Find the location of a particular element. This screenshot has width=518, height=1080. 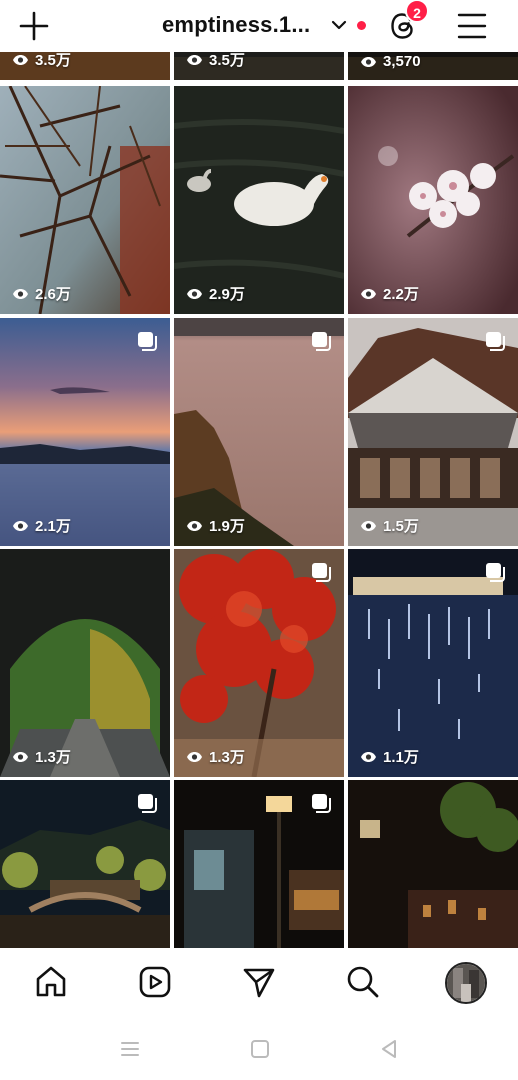

grid-tile: 2.1万 is located at coordinates (85, 432).